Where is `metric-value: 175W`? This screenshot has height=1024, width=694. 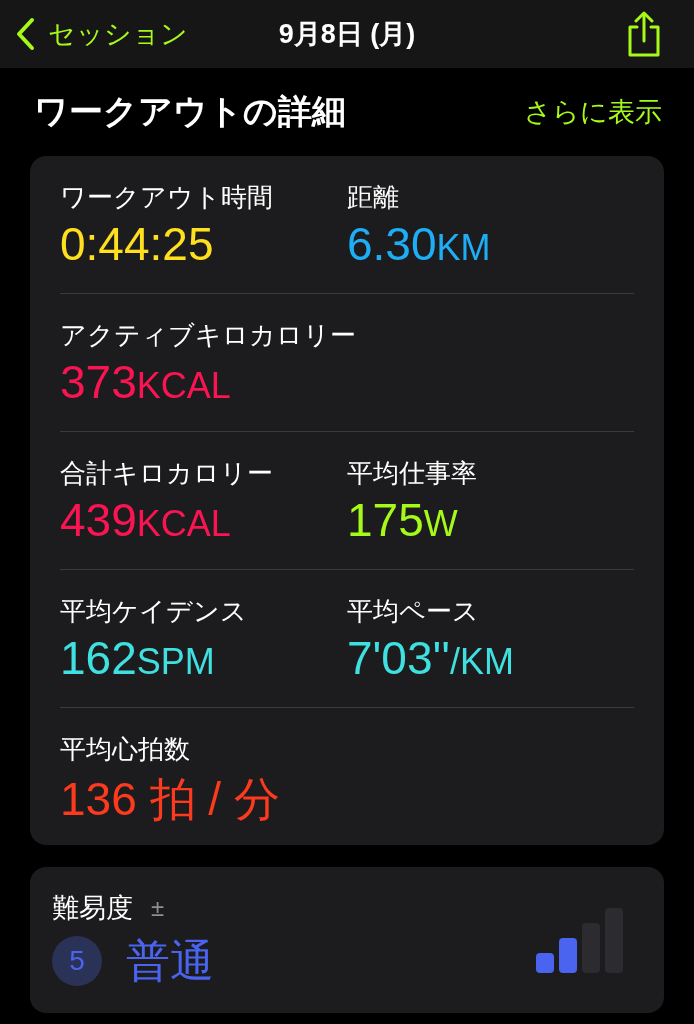
metric-value: 175W is located at coordinates (403, 520).